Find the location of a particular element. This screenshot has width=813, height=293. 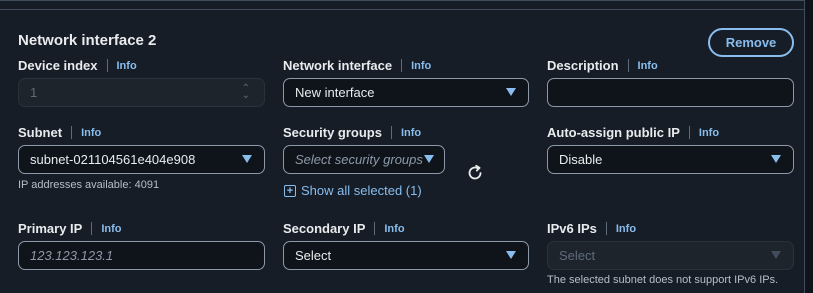

network-interface-value: New interface is located at coordinates (335, 92).